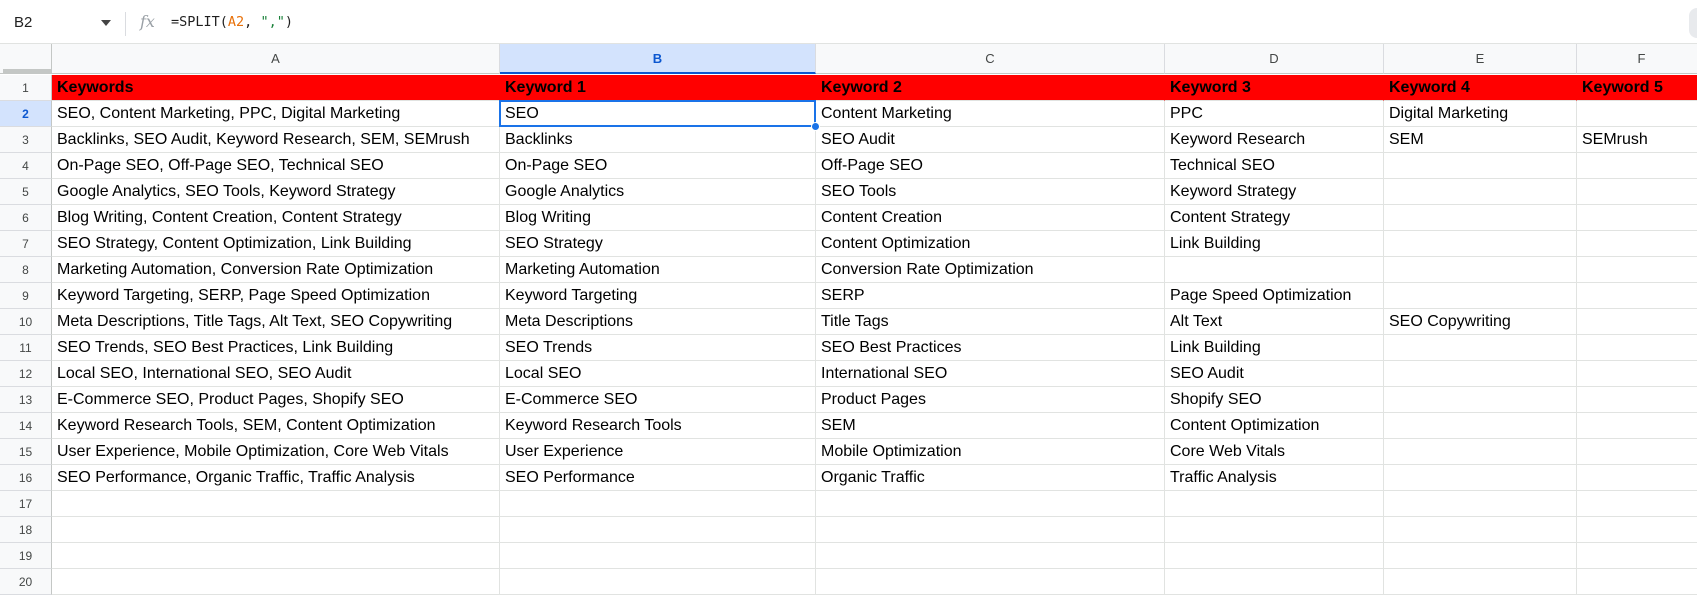 This screenshot has width=1697, height=603. What do you see at coordinates (658, 452) in the screenshot?
I see `cell-b15: User Experience` at bounding box center [658, 452].